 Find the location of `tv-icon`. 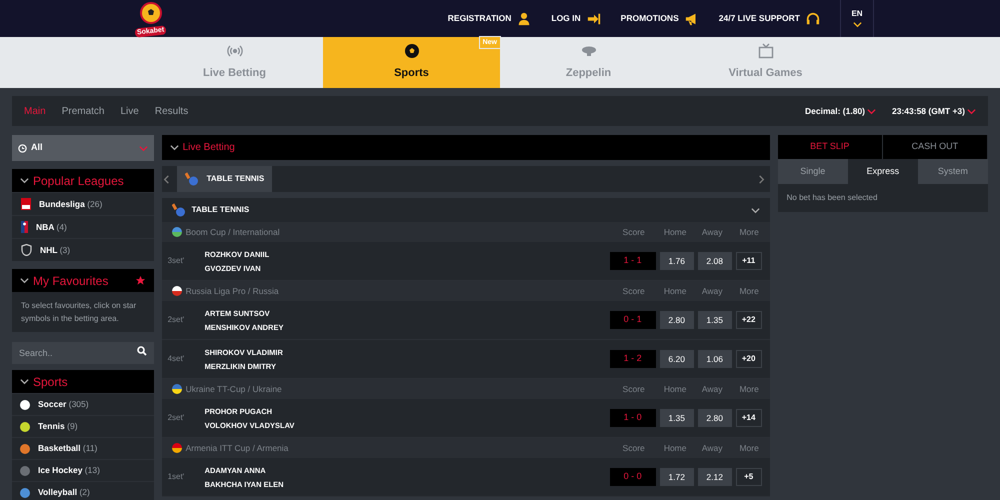

tv-icon is located at coordinates (766, 51).